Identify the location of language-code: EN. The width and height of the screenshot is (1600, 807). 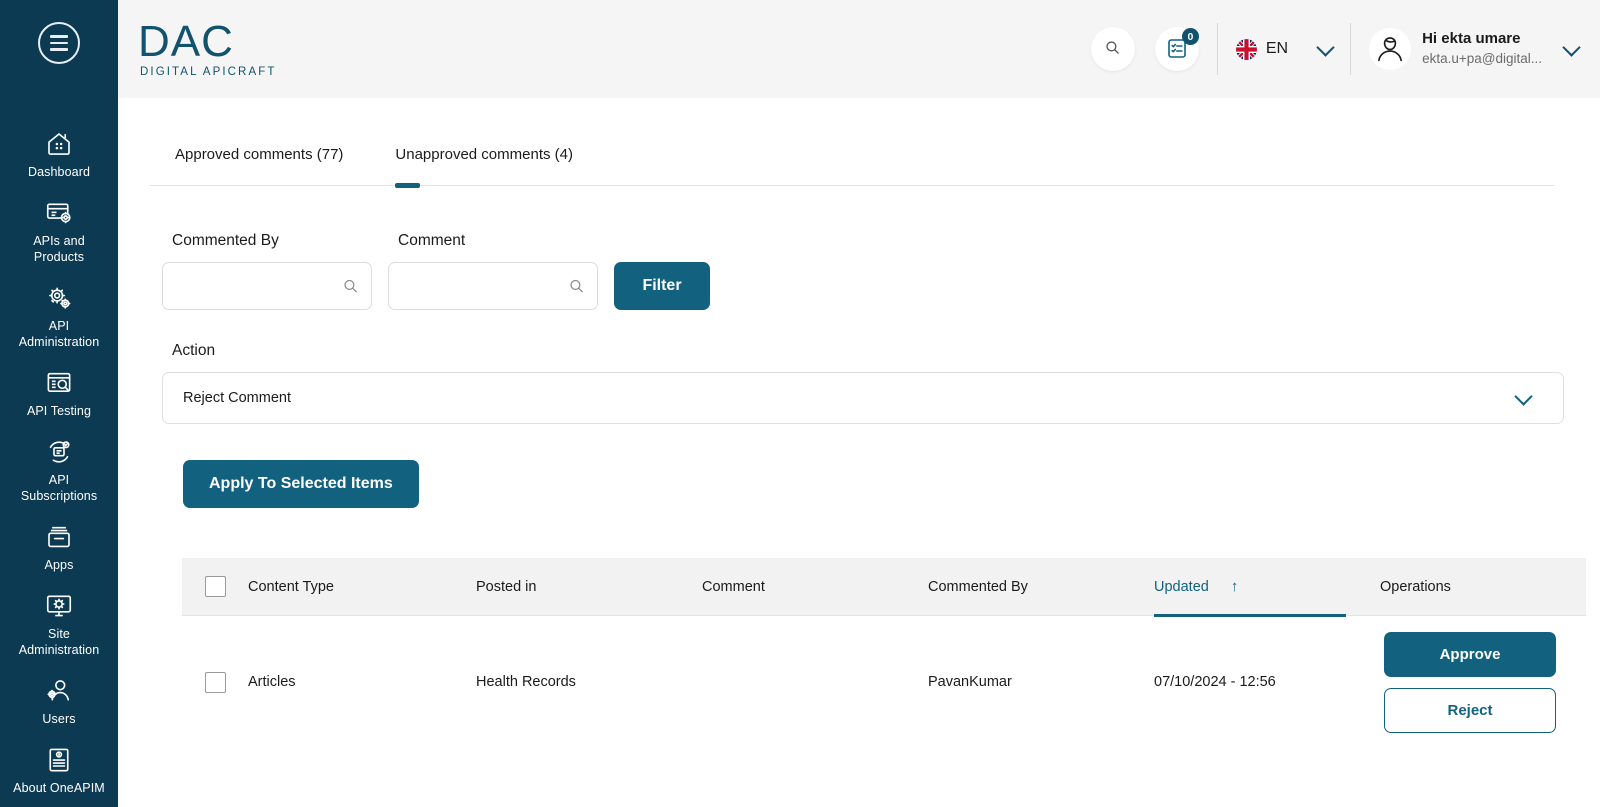
(1277, 48).